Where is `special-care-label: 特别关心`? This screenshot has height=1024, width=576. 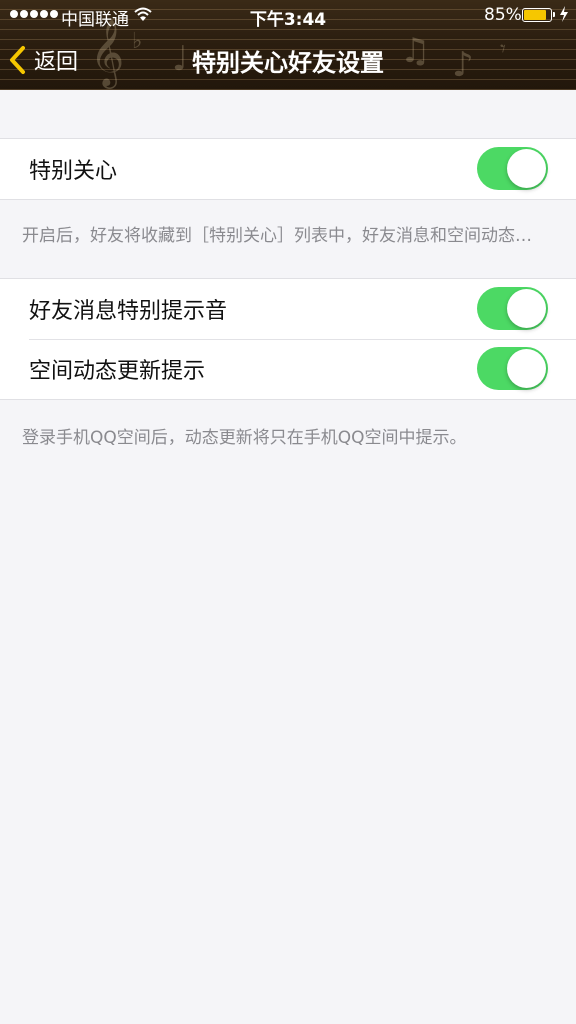 special-care-label: 特别关心 is located at coordinates (73, 171).